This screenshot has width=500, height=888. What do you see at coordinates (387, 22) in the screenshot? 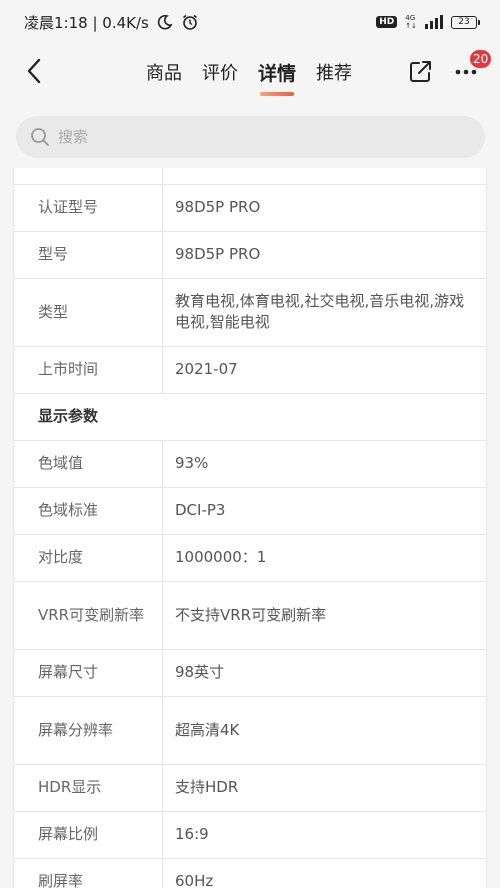
I see `hd-badge: HD` at bounding box center [387, 22].